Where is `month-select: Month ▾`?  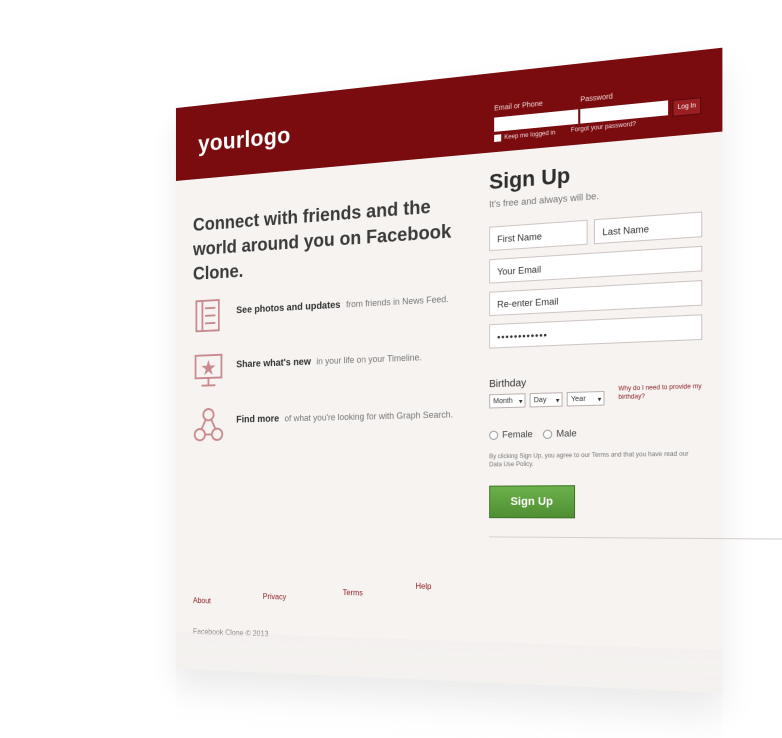
month-select: Month ▾ is located at coordinates (507, 401).